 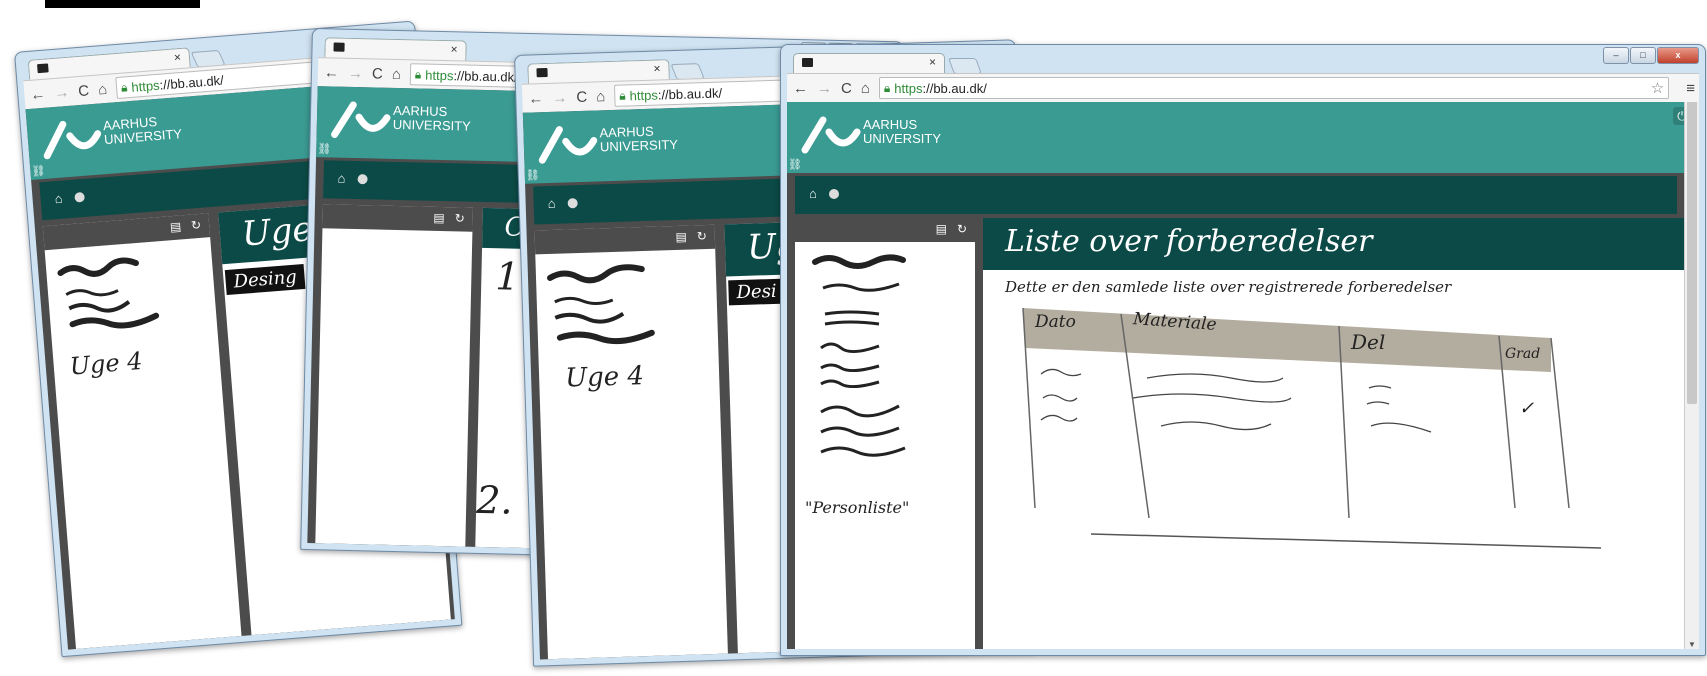 What do you see at coordinates (142, 431) in the screenshot?
I see `sidebar: ▤ ↻ Uge 4` at bounding box center [142, 431].